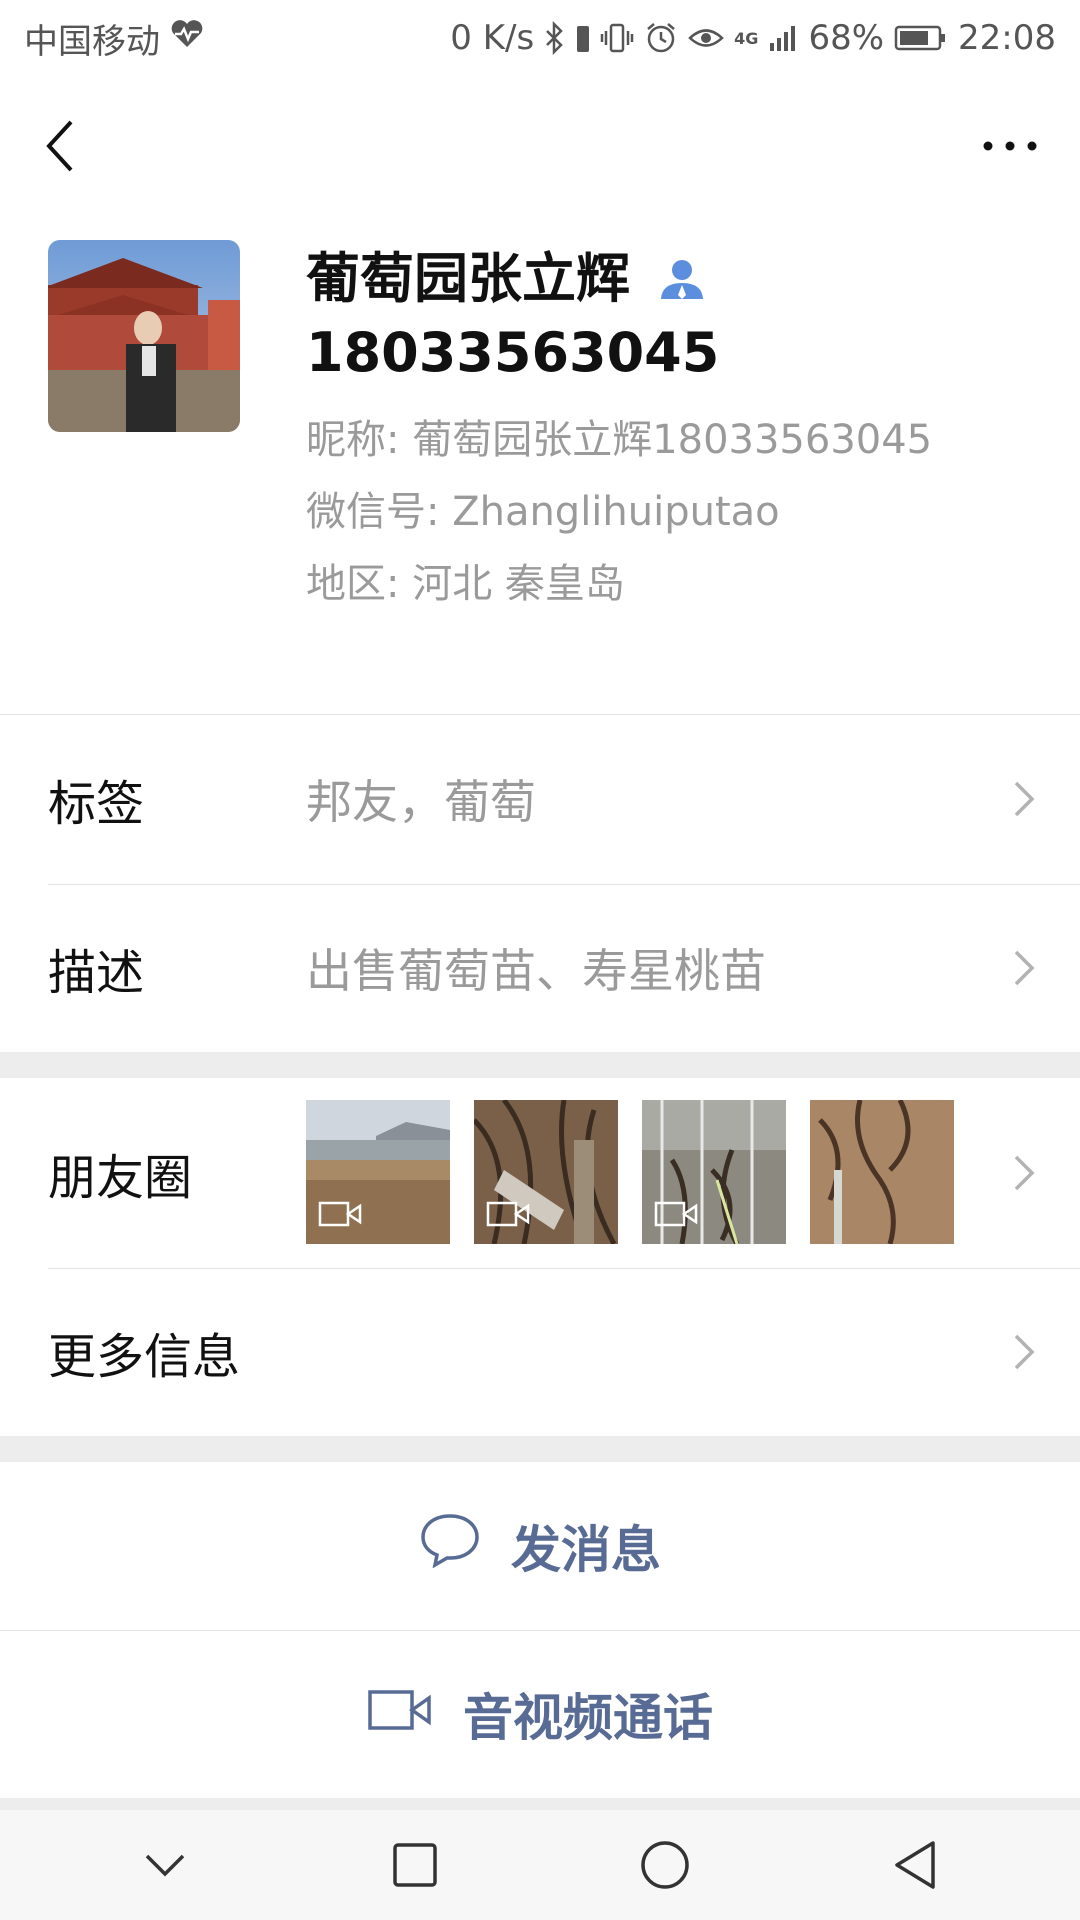  Describe the element at coordinates (92, 41) in the screenshot. I see `carrier-label: 中国移动` at that location.